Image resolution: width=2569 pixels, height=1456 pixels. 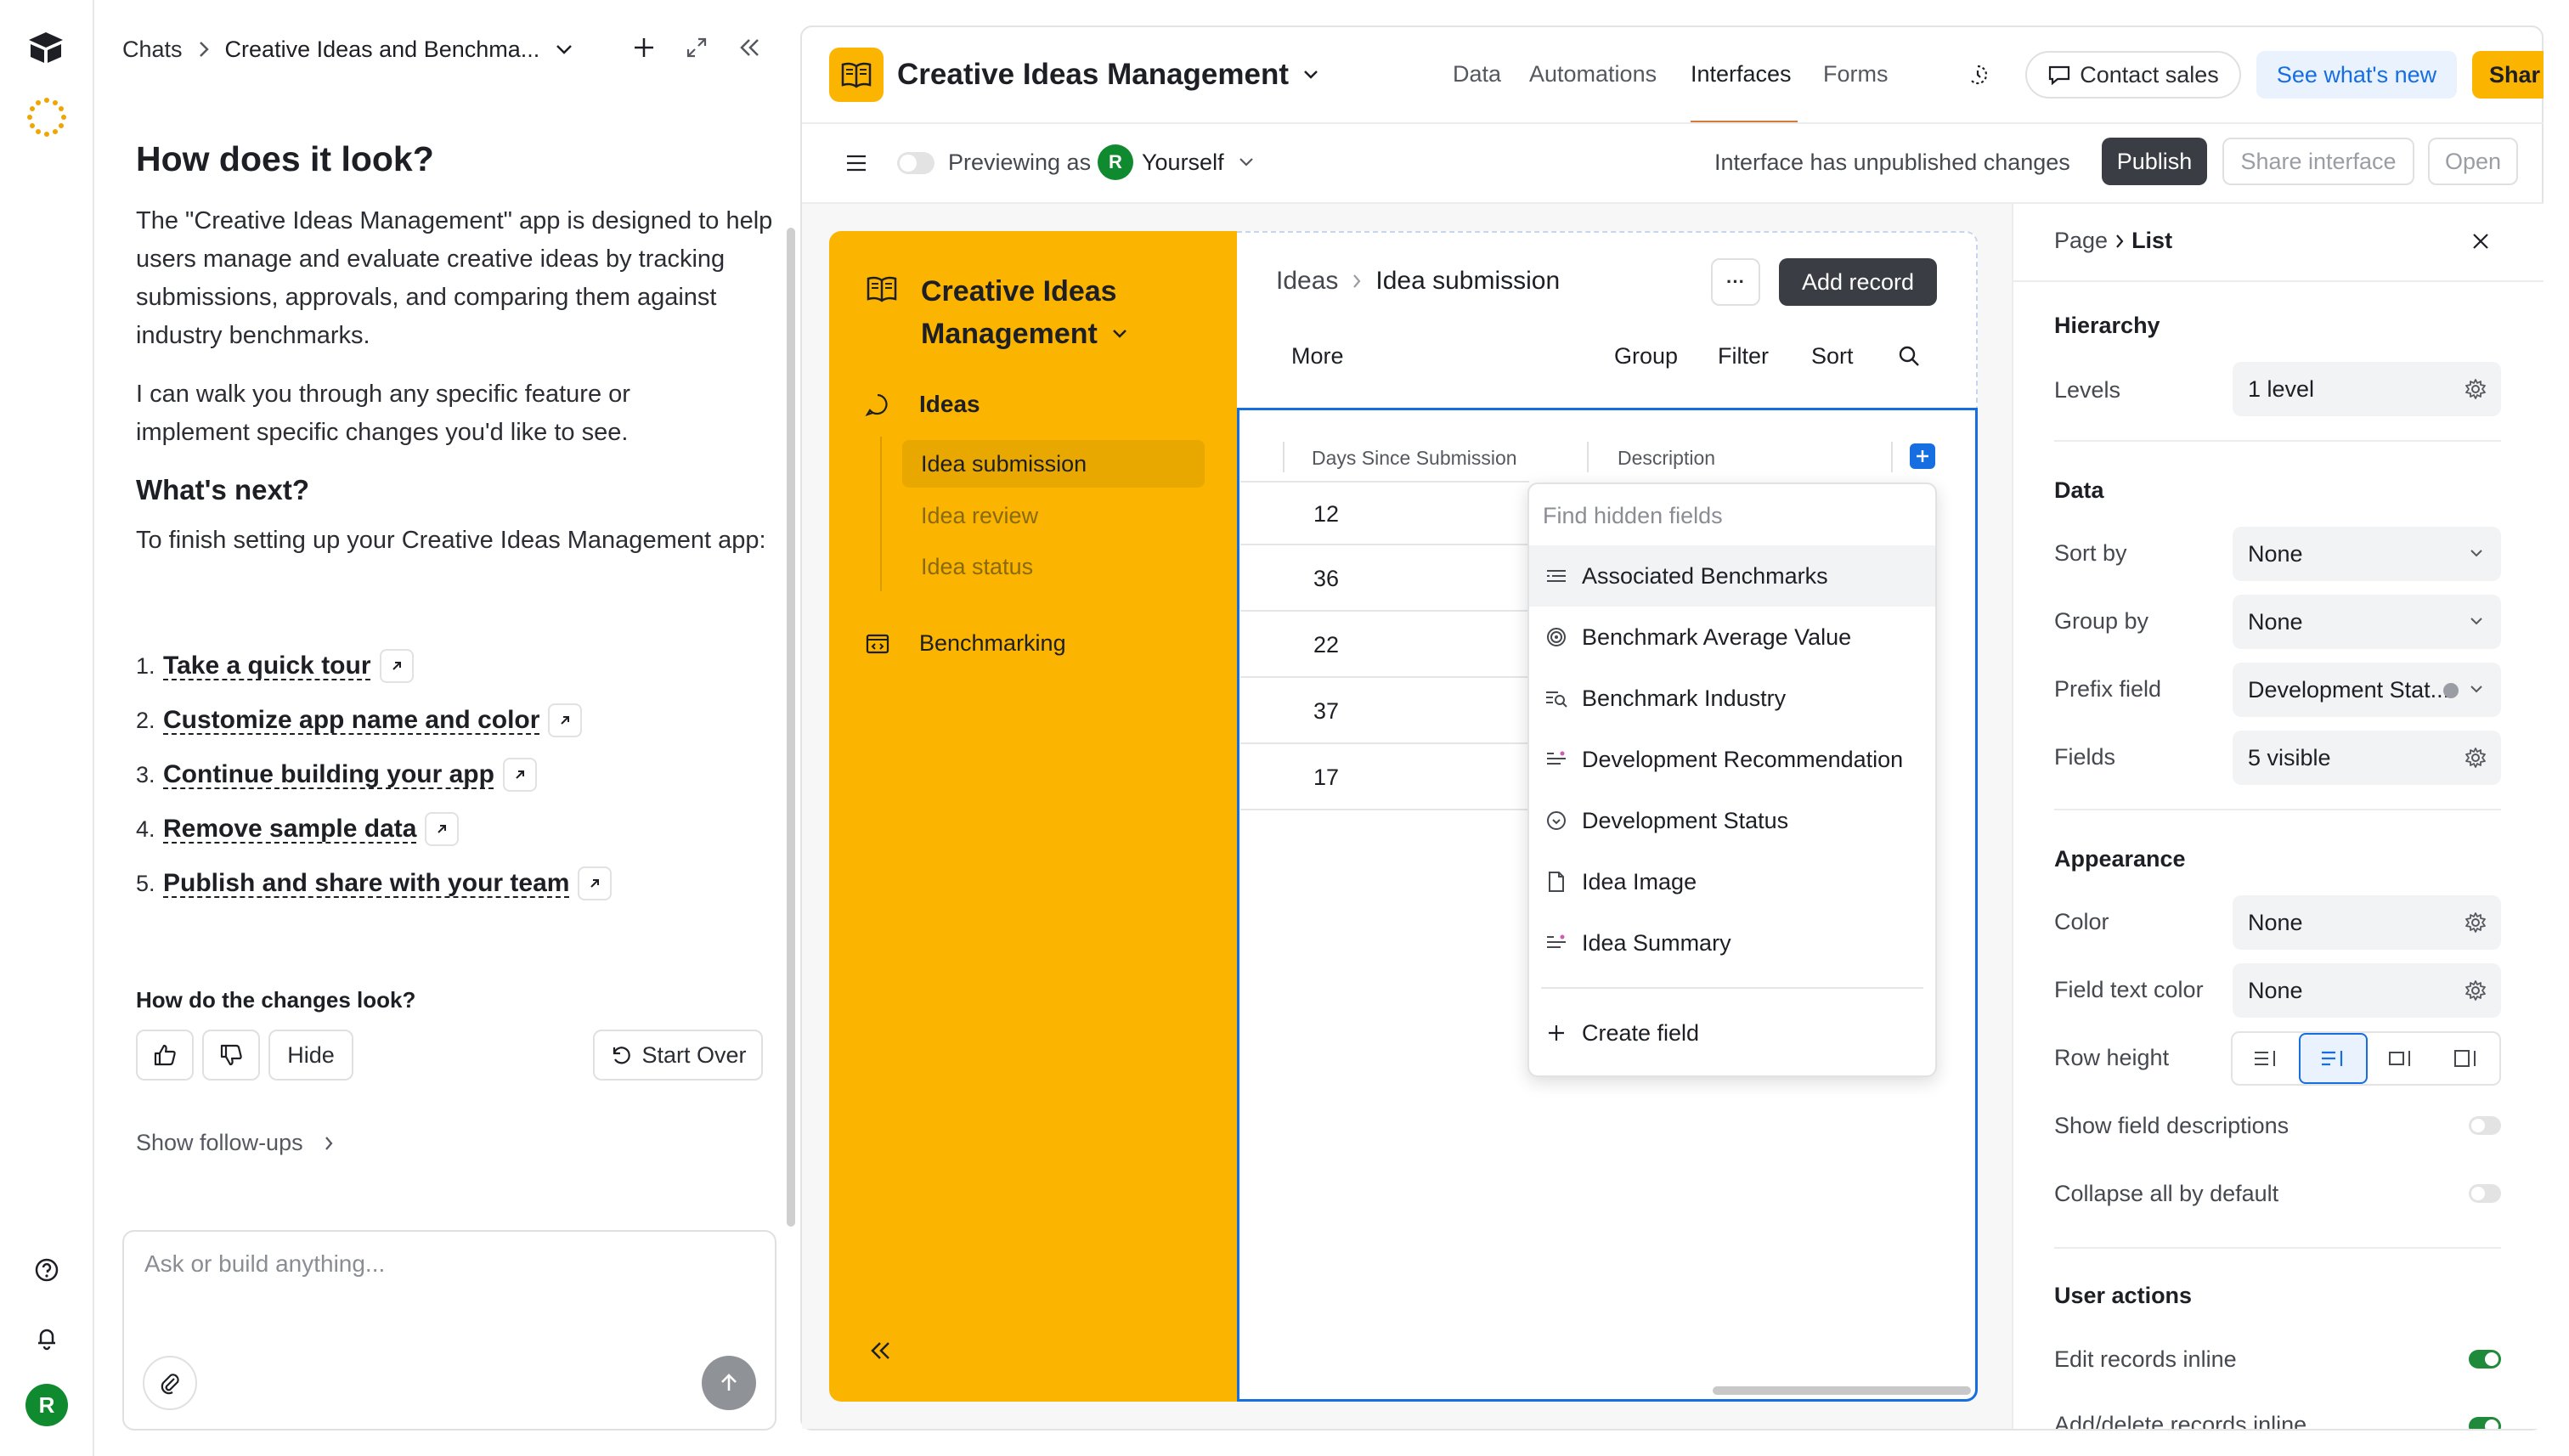 What do you see at coordinates (47, 117) in the screenshot?
I see `omni-ai-icon` at bounding box center [47, 117].